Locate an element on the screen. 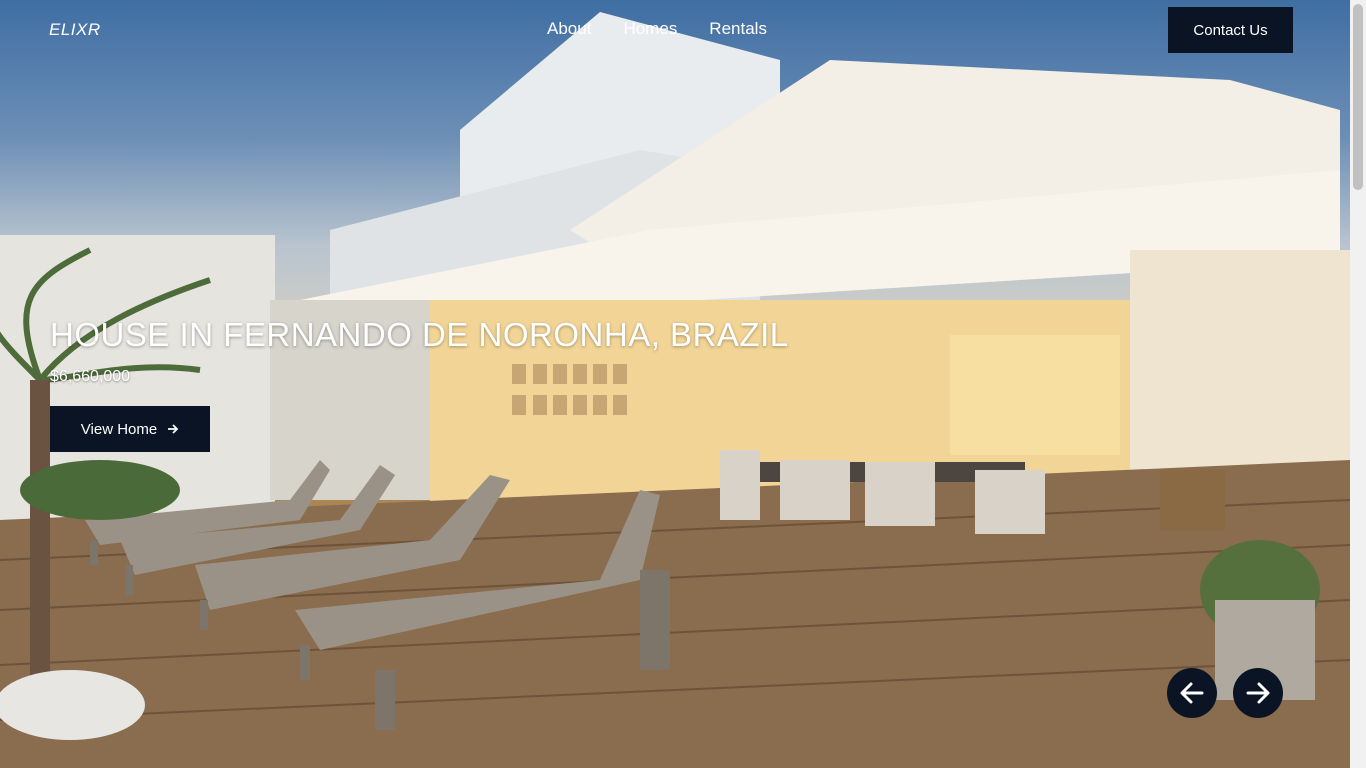  hero-title: HOUSE IN FERNANDO DE NORONHA, BRAZIL is located at coordinates (419, 334).